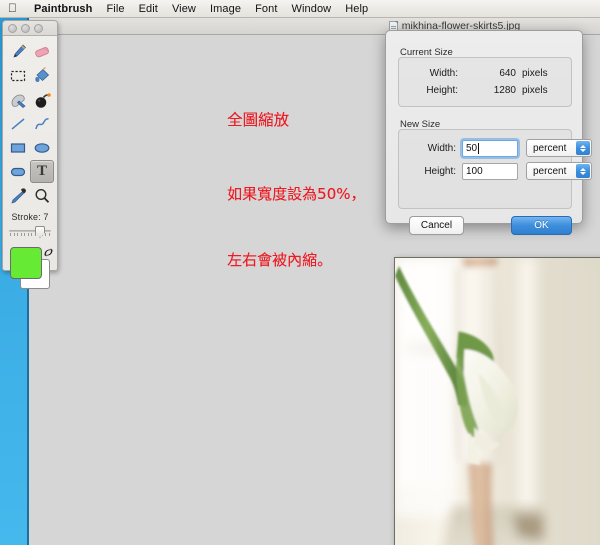 The image size is (600, 545). Describe the element at coordinates (38, 28) in the screenshot. I see `zoom-dot` at that location.